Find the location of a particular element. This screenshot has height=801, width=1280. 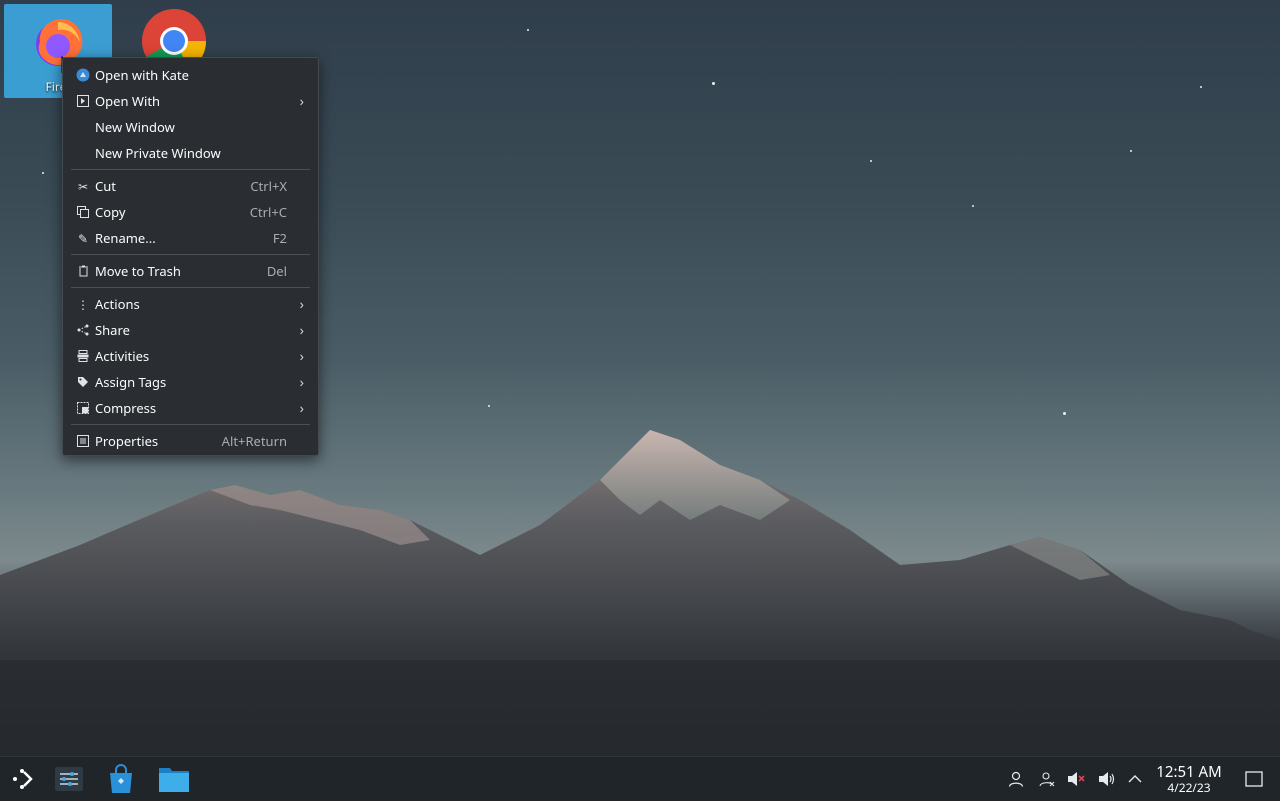

digital-clock: 12:51 AM 4/22/23 is located at coordinates (1189, 779).